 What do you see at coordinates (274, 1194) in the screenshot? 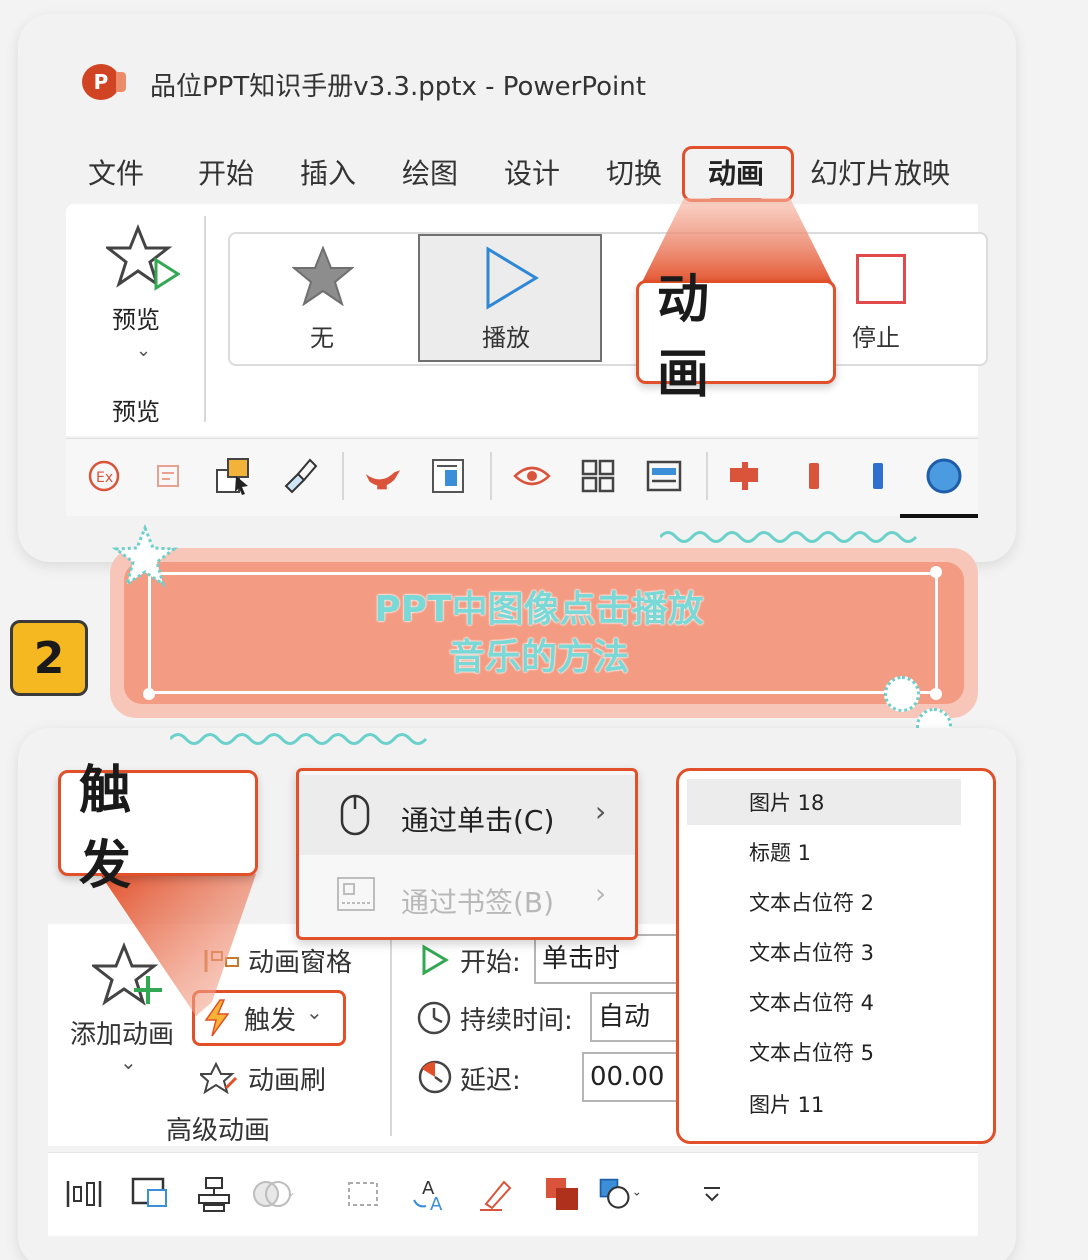
I see `merge-shapes-icon: ⌄` at bounding box center [274, 1194].